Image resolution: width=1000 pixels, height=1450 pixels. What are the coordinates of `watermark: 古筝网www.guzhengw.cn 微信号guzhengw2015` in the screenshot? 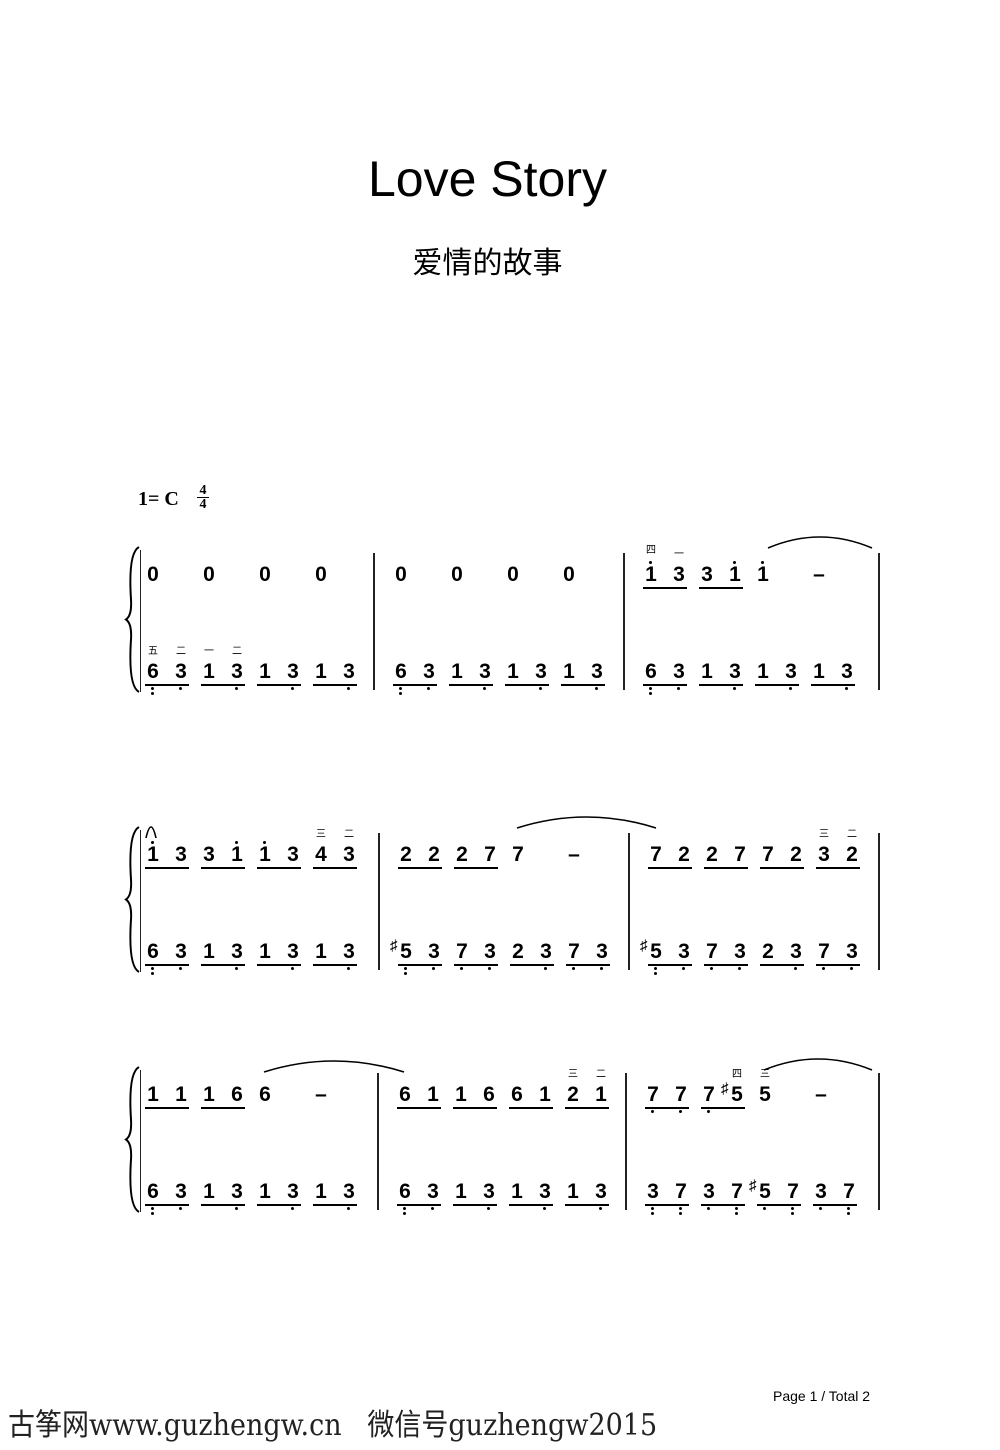 It's located at (333, 1425).